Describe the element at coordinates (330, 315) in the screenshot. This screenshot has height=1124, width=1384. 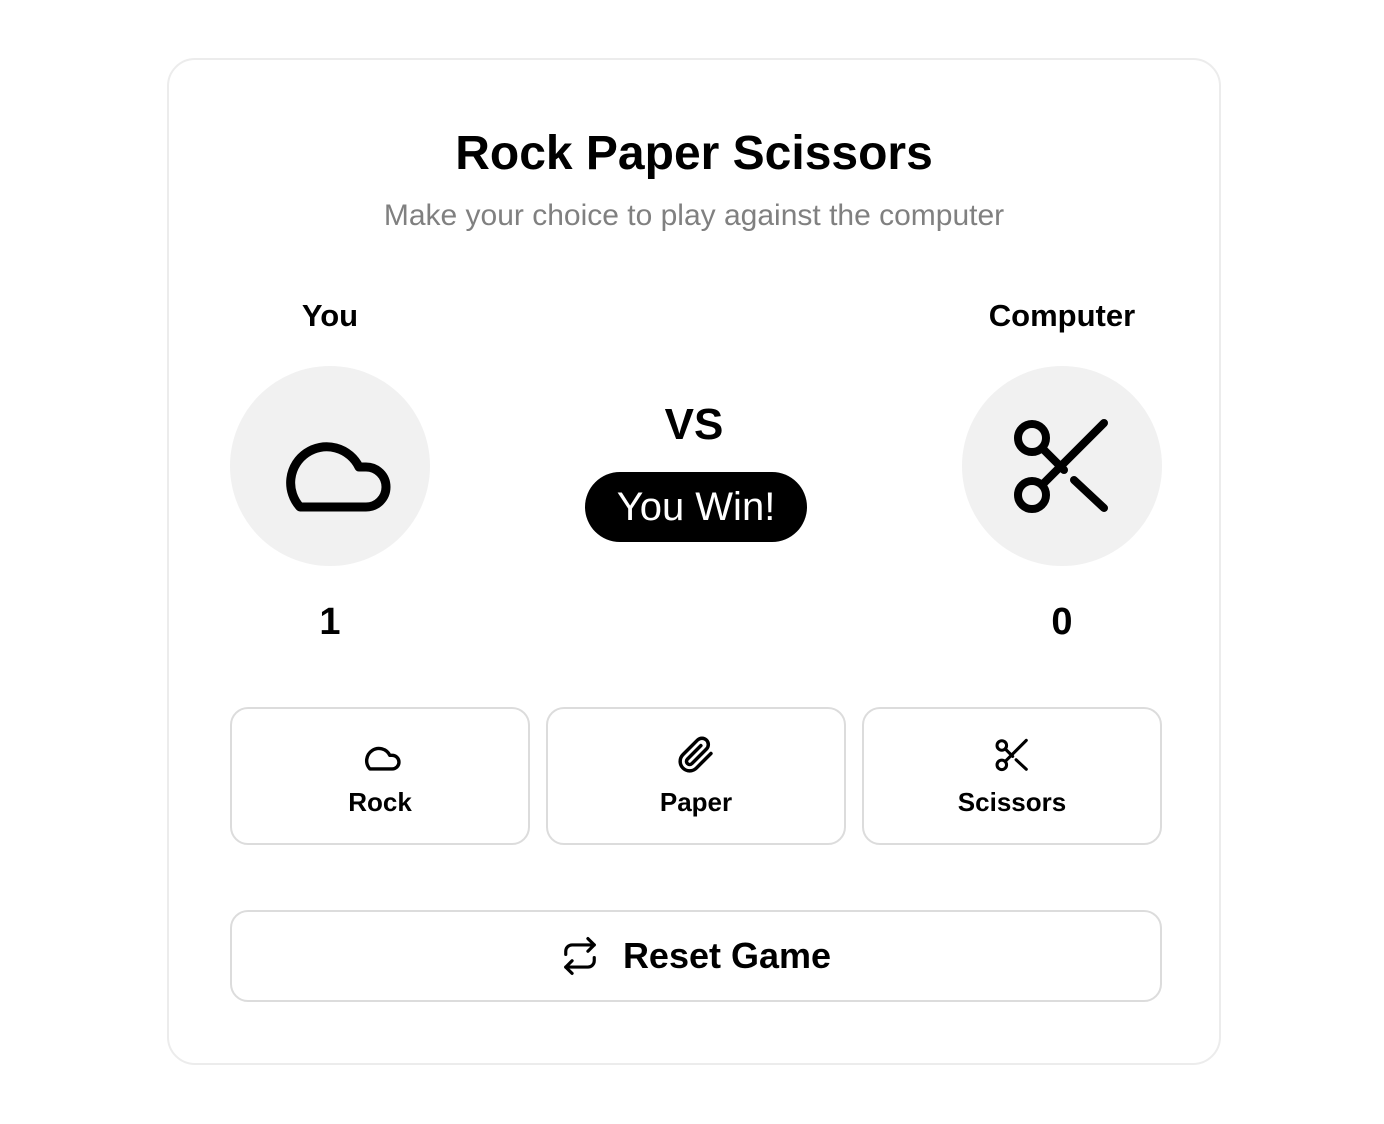
I see `player-label-you: You` at that location.